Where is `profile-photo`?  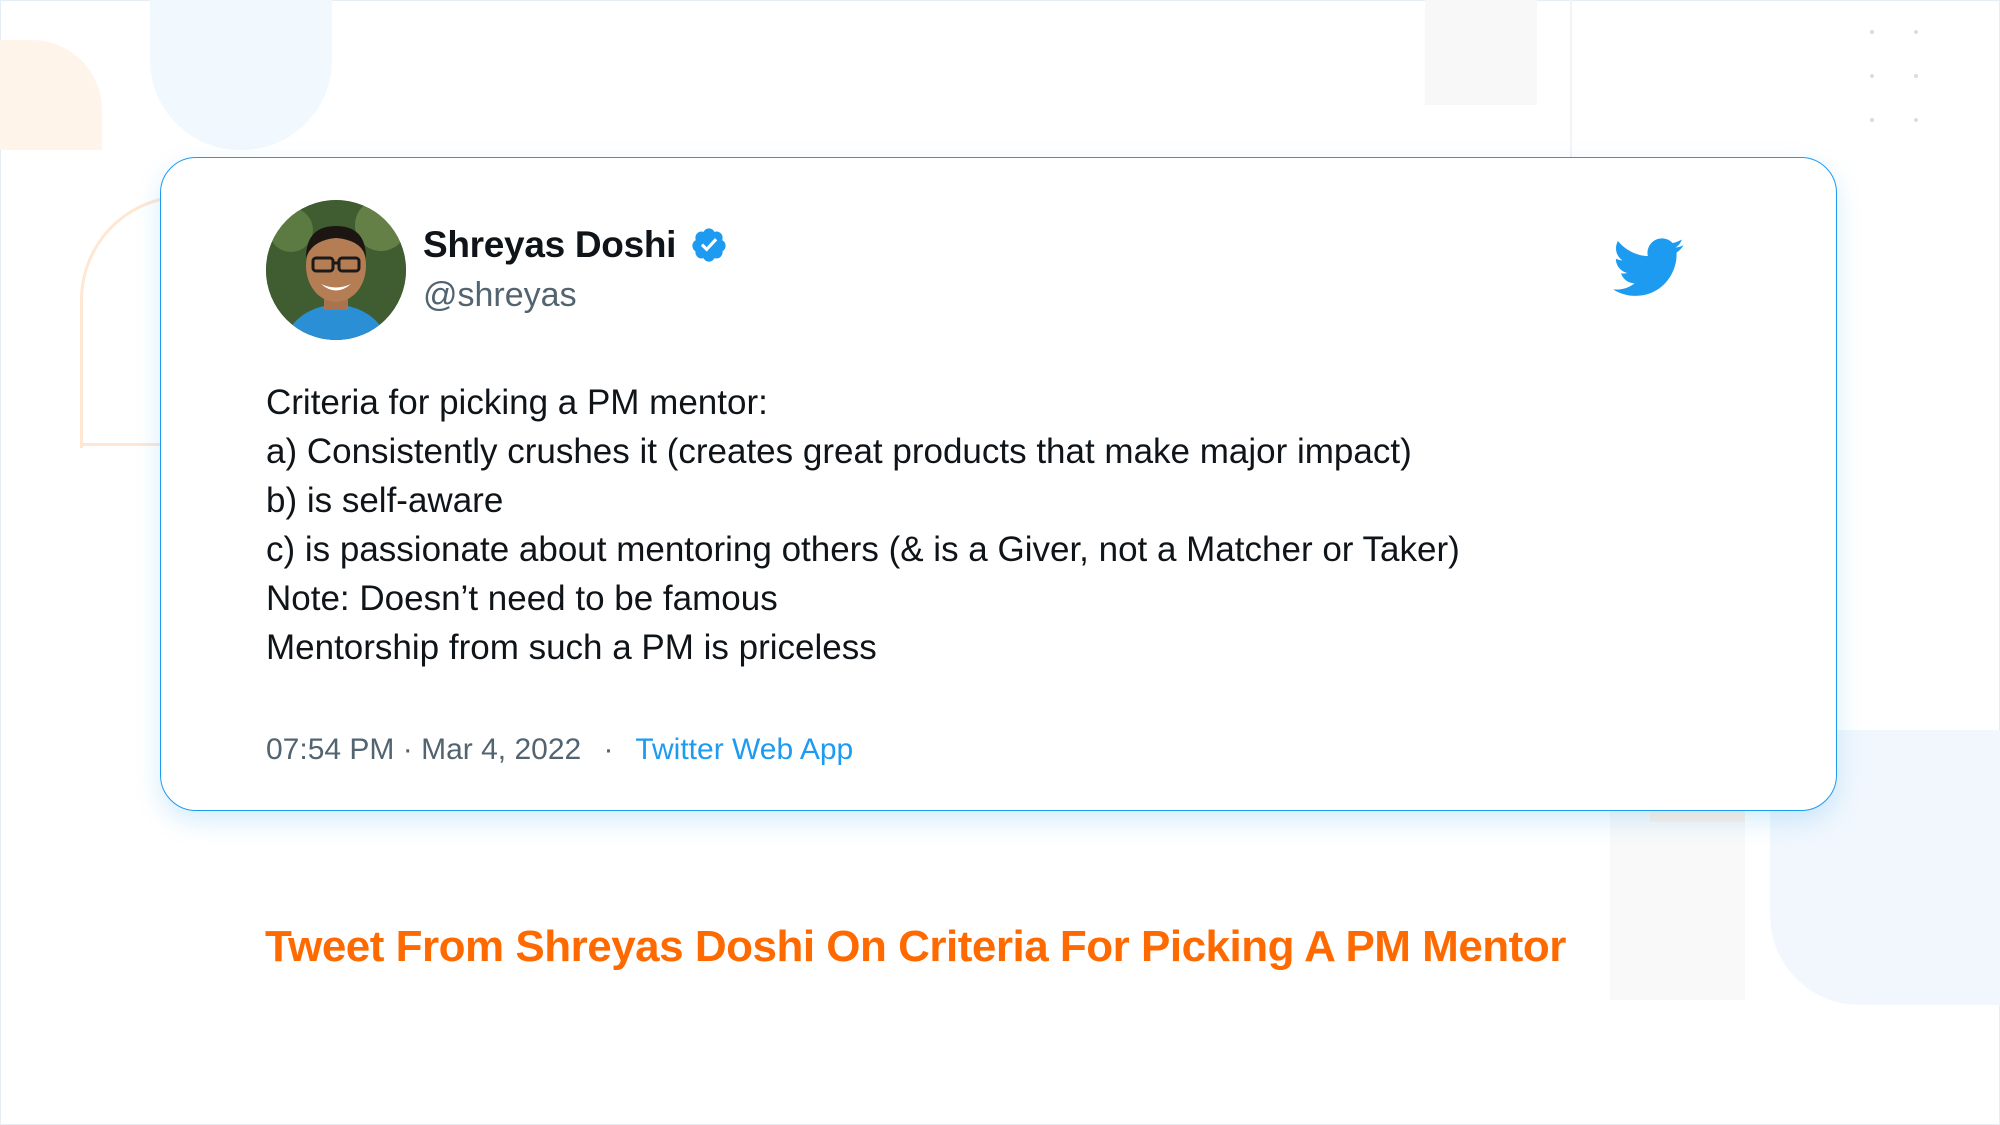
profile-photo is located at coordinates (336, 270).